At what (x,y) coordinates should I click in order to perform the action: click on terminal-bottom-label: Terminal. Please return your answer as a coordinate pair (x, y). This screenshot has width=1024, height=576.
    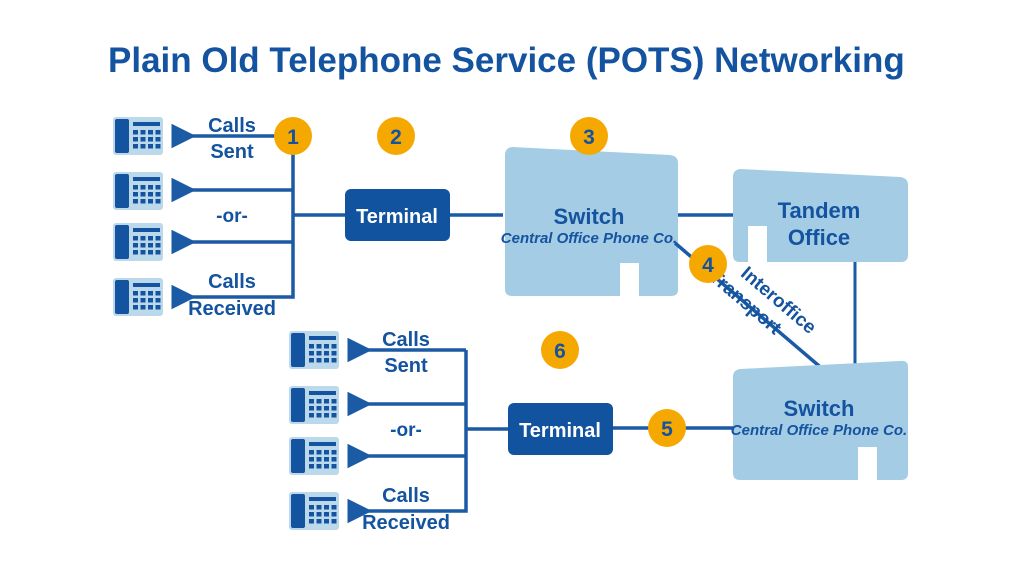
    Looking at the image, I should click on (560, 431).